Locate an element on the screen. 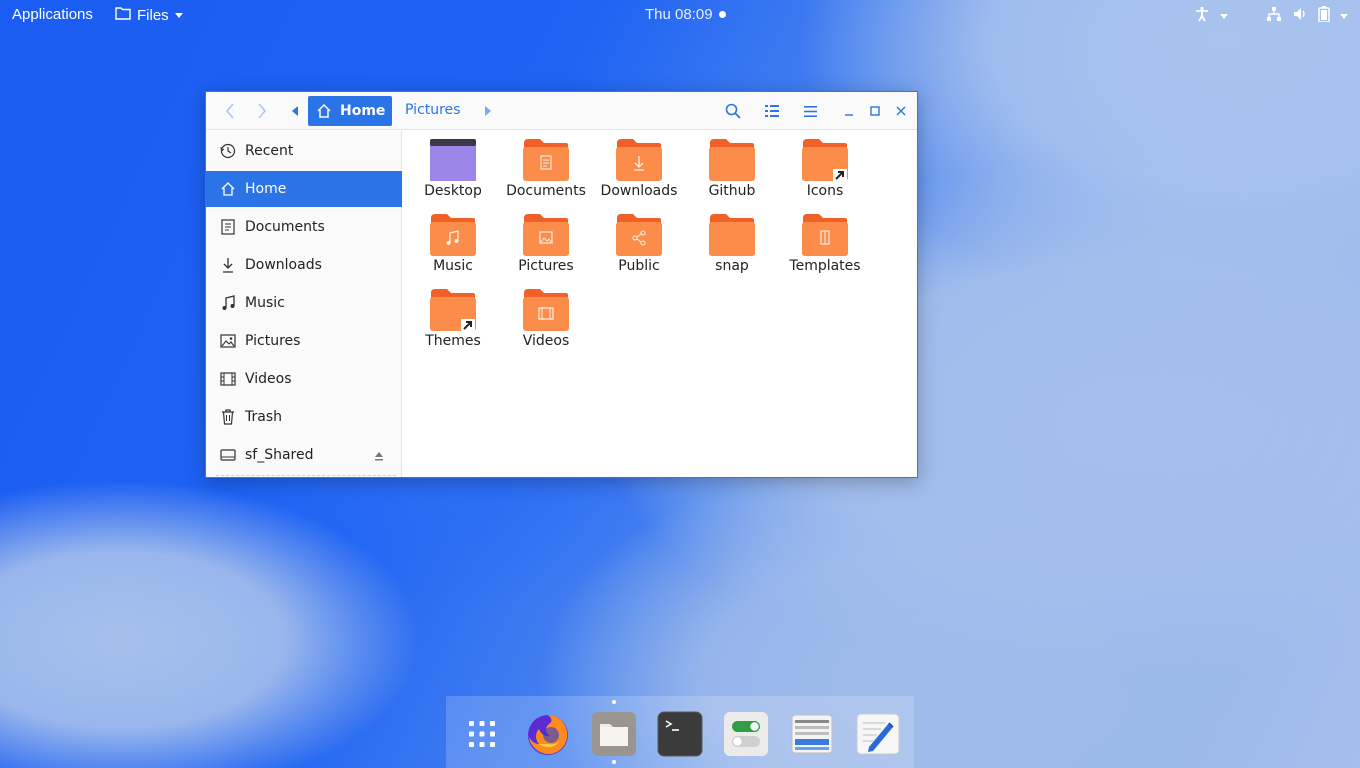 The width and height of the screenshot is (1360, 768). music-folder-icon is located at coordinates (453, 235).